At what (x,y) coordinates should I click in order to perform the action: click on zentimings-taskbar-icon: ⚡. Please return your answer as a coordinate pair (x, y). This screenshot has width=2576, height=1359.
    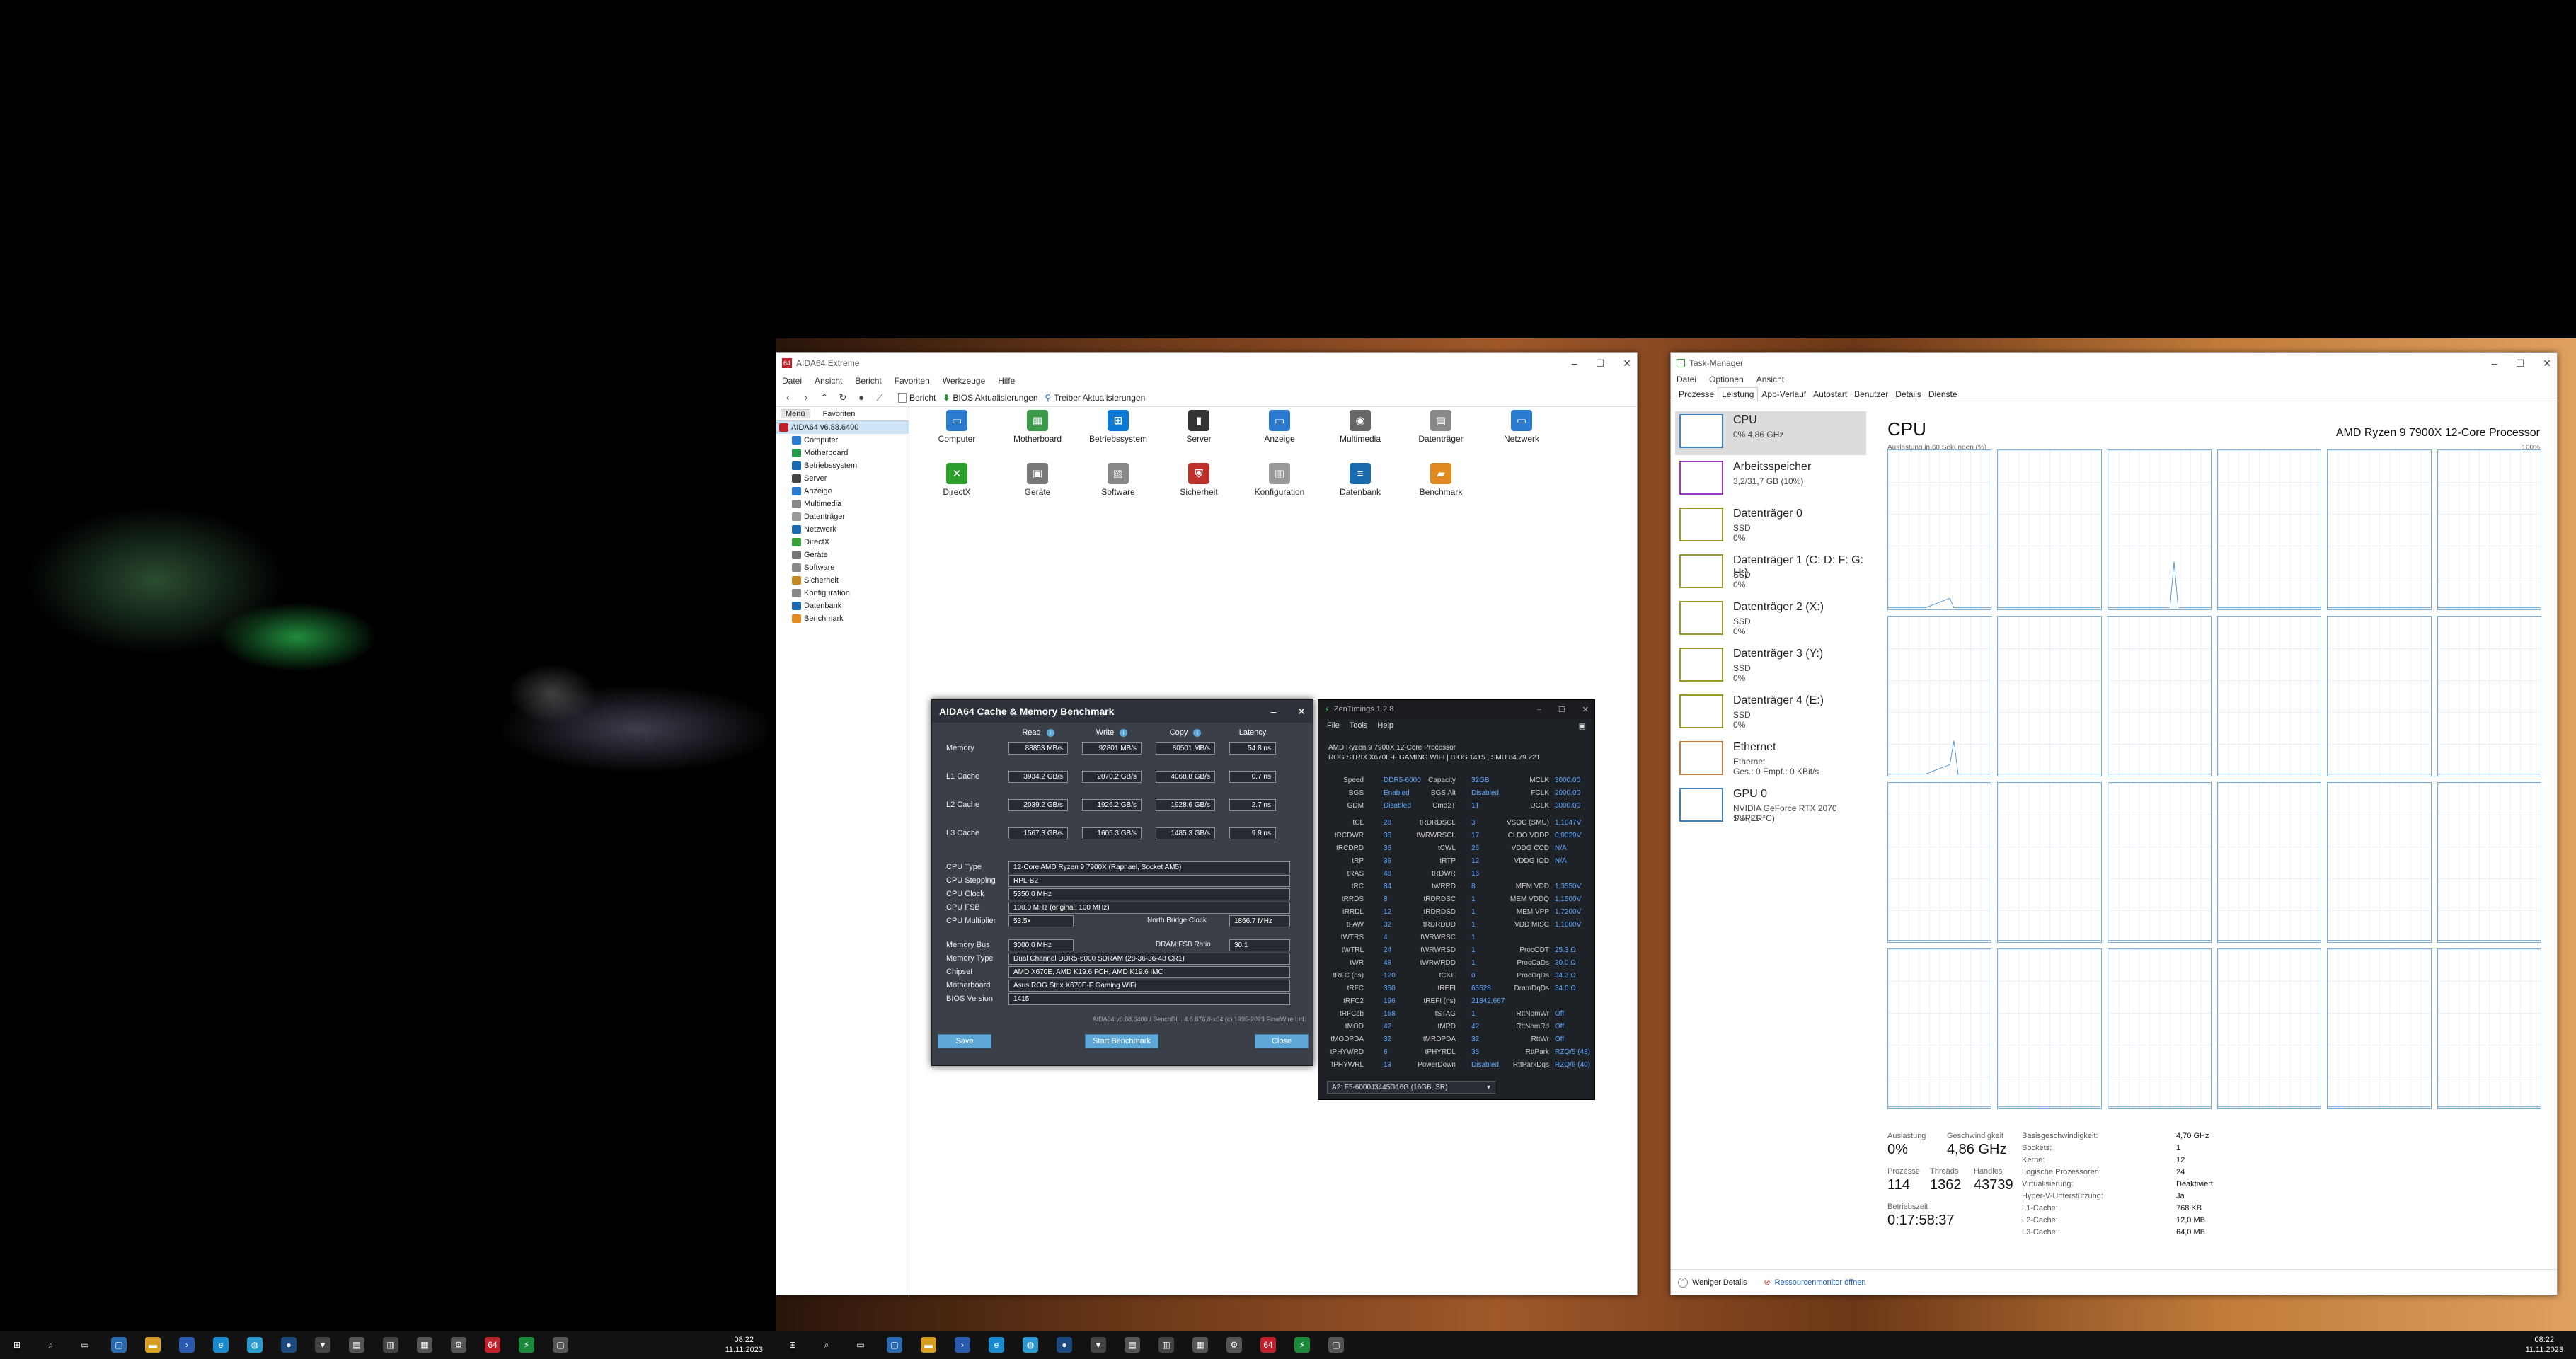
    Looking at the image, I should click on (1302, 1345).